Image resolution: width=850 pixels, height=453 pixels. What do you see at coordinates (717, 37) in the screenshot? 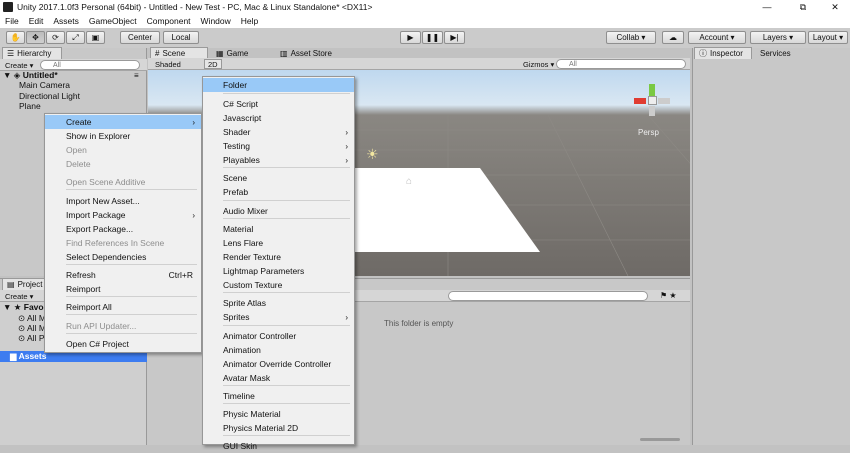
I see `account-dropdown: Account ▾` at bounding box center [717, 37].